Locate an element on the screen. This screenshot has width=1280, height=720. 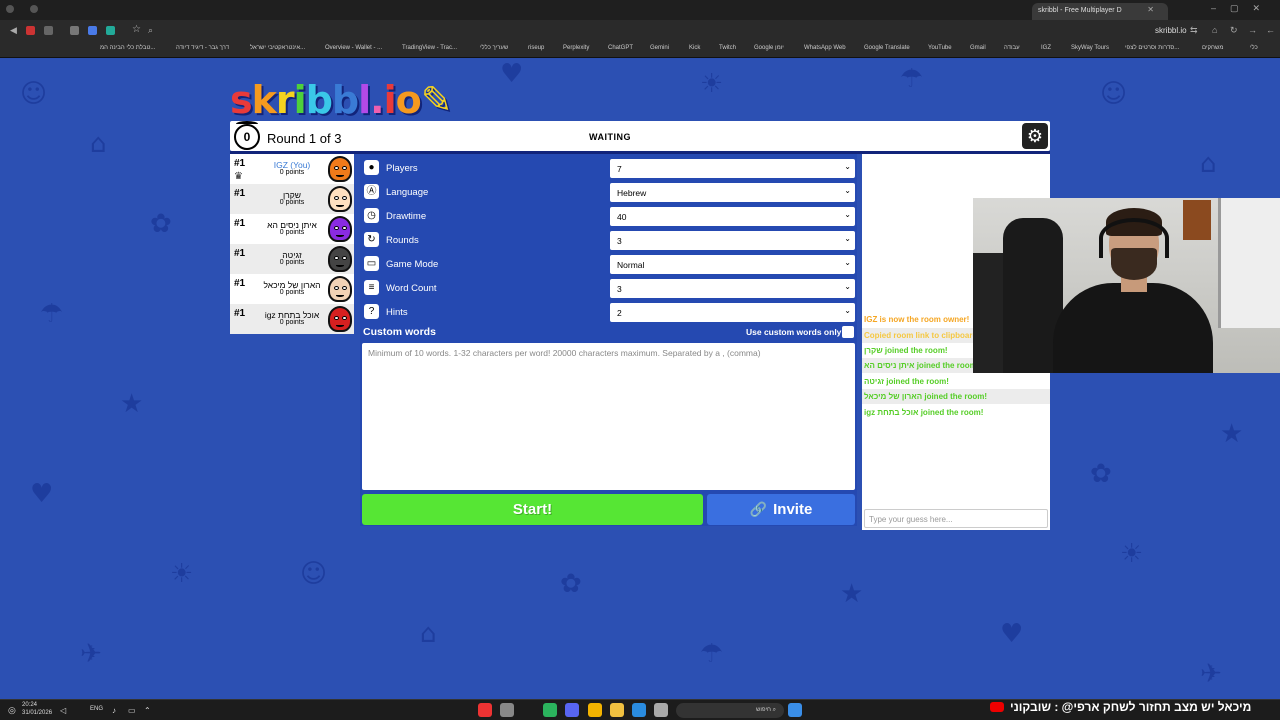
discord-icon is located at coordinates (572, 710).